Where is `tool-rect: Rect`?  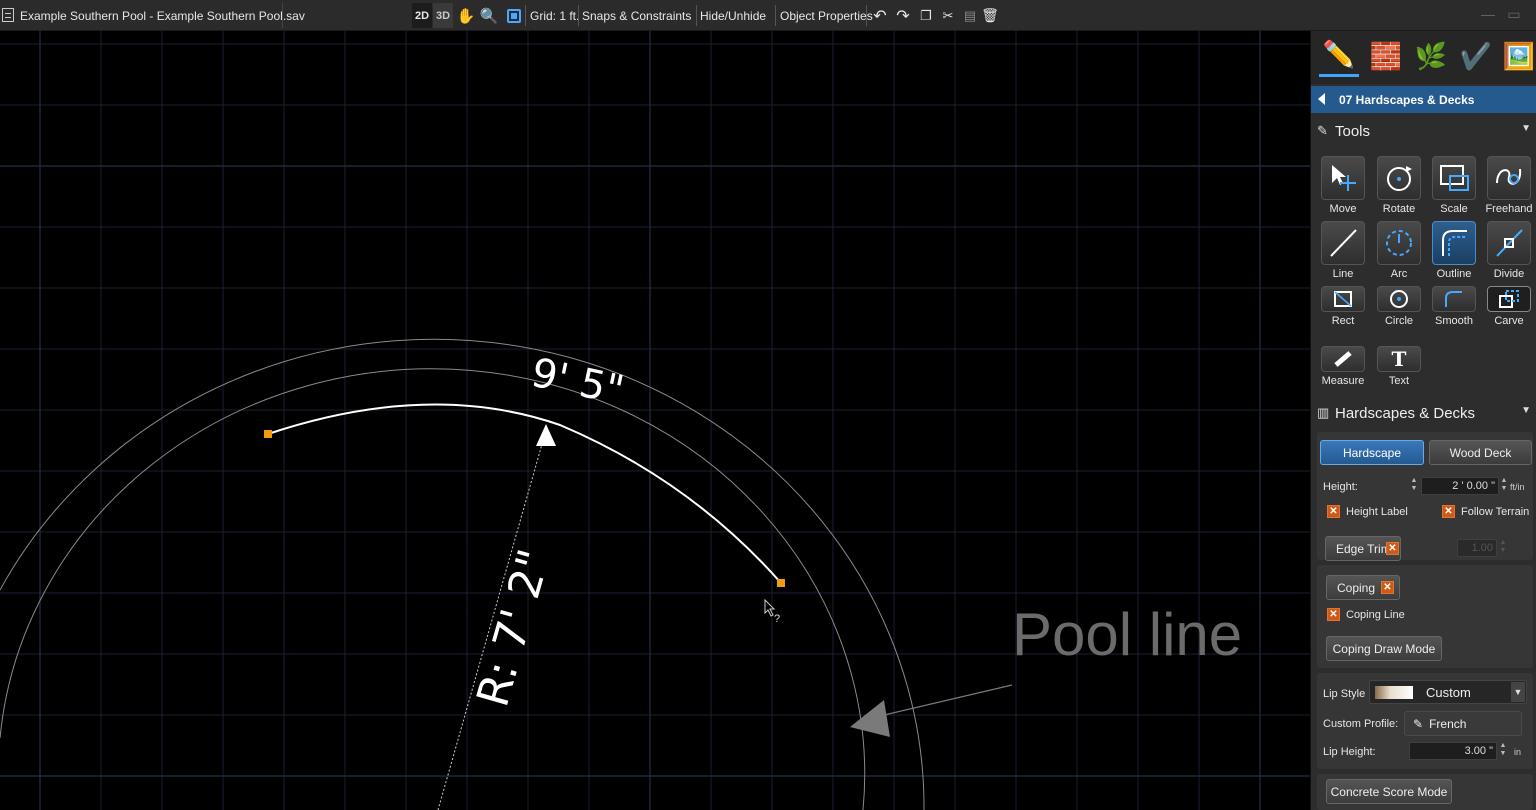
tool-rect: Rect is located at coordinates (1339, 316).